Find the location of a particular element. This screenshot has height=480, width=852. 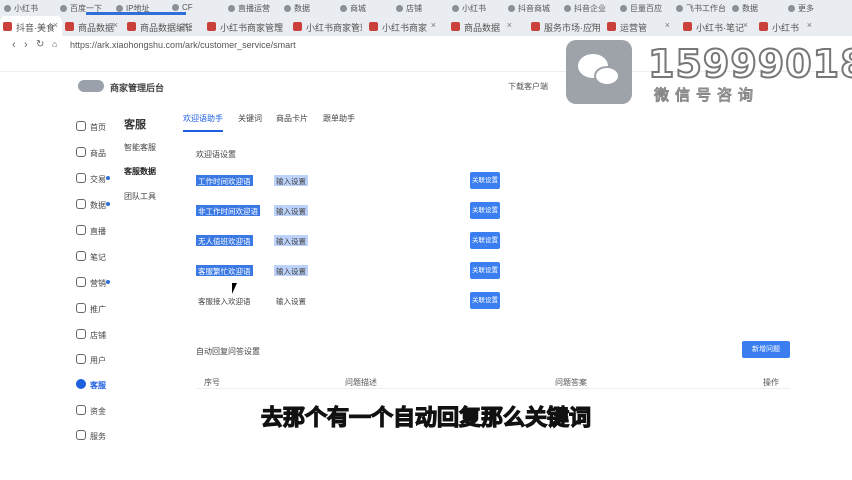

sidebar-item-label: 笔记 is located at coordinates (98, 257).